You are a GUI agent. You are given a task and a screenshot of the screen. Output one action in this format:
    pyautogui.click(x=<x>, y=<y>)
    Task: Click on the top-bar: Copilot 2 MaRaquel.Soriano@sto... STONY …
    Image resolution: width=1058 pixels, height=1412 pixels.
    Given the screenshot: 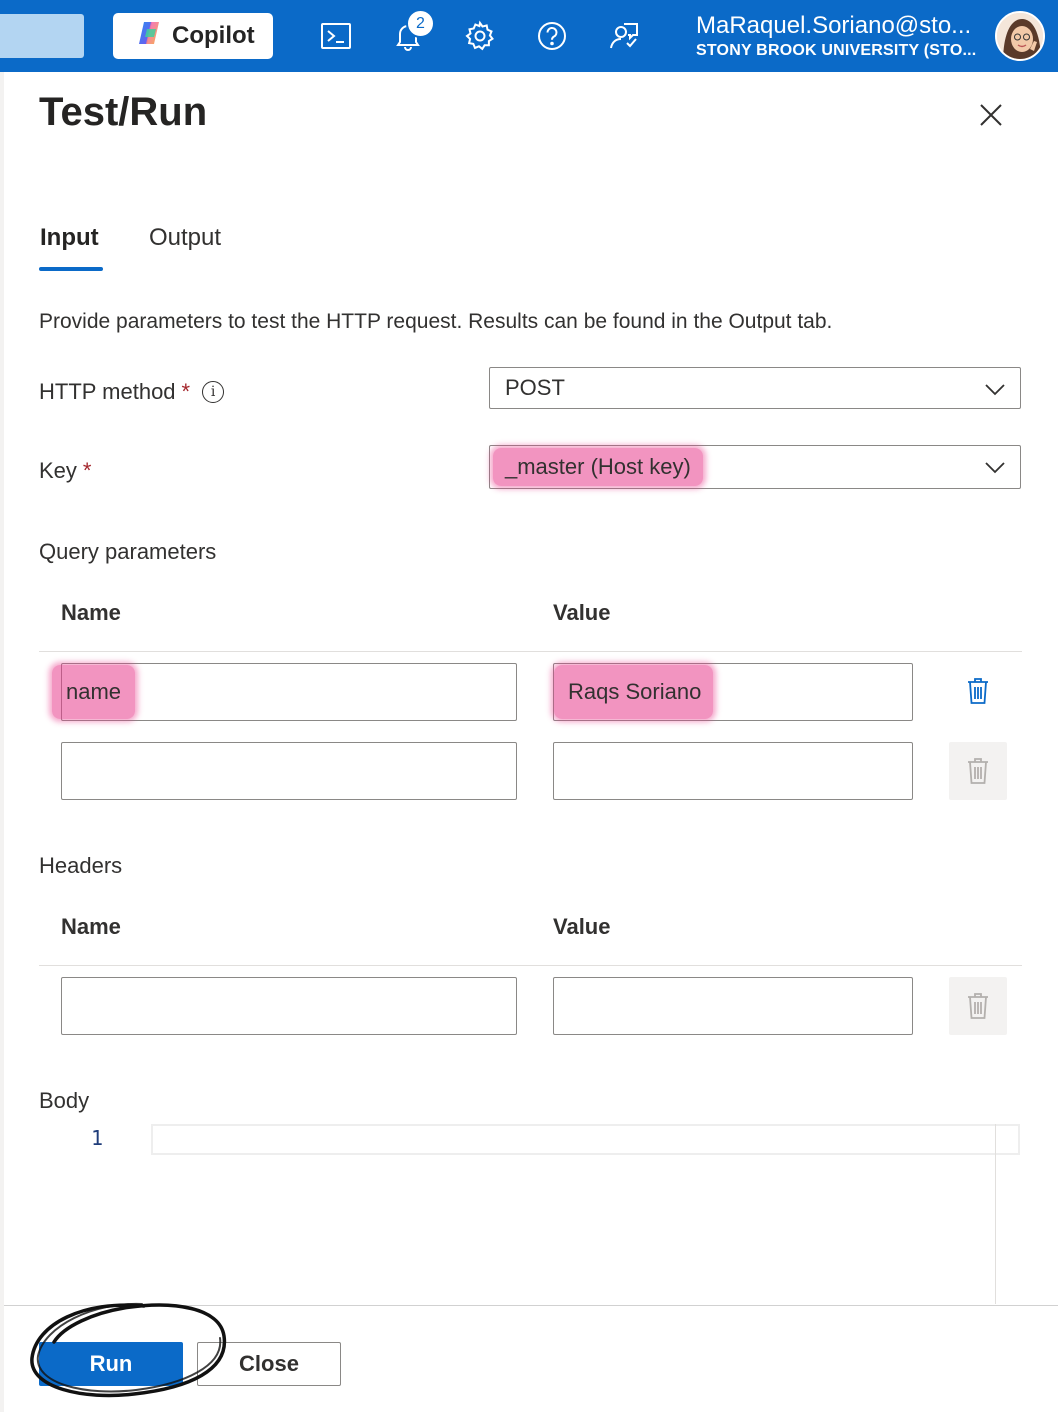 What is the action you would take?
    pyautogui.click(x=529, y=36)
    